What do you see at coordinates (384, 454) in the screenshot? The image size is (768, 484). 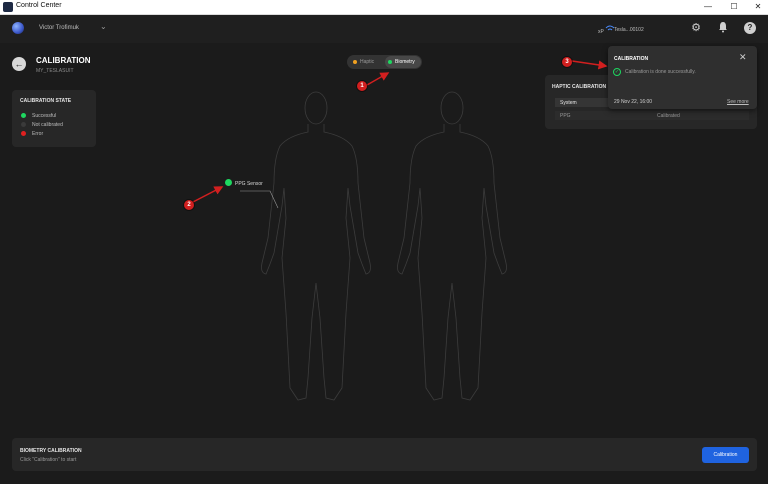 I see `biometry-calibration-panel` at bounding box center [384, 454].